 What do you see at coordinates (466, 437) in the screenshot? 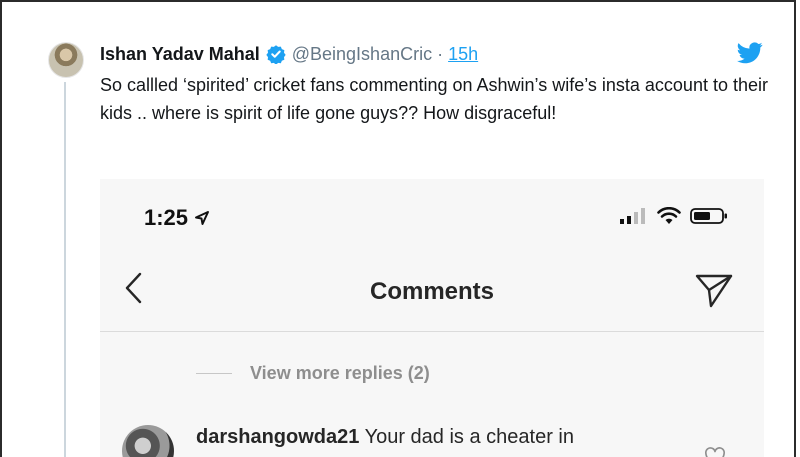
I see `comment-text: Your dad is a cheater in` at bounding box center [466, 437].